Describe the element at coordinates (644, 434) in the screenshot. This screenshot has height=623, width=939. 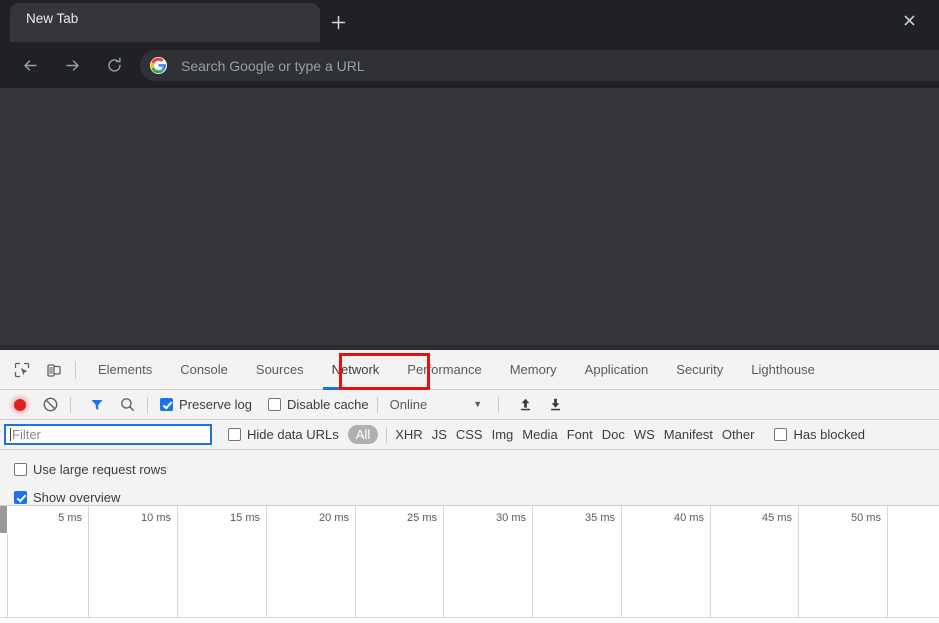
I see `type-filter-ws: WS` at that location.